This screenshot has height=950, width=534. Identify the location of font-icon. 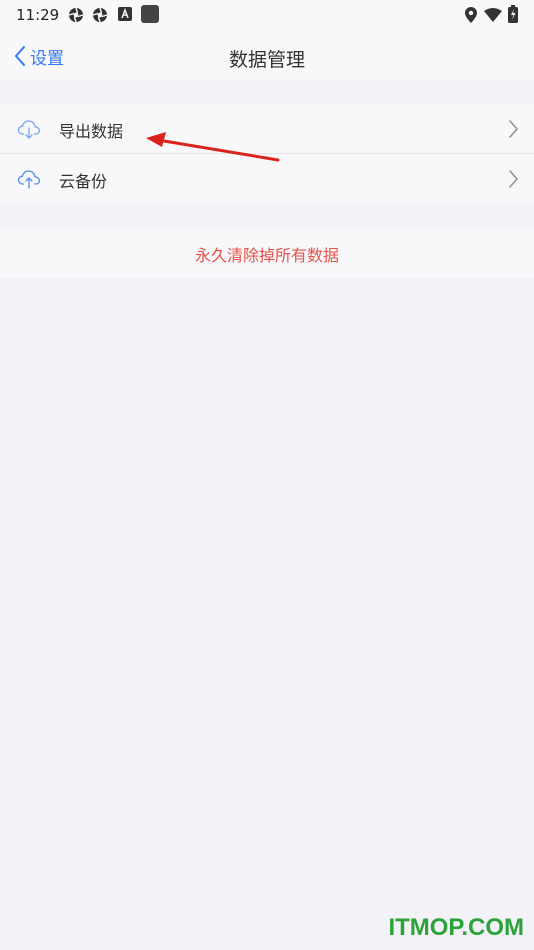
(125, 14).